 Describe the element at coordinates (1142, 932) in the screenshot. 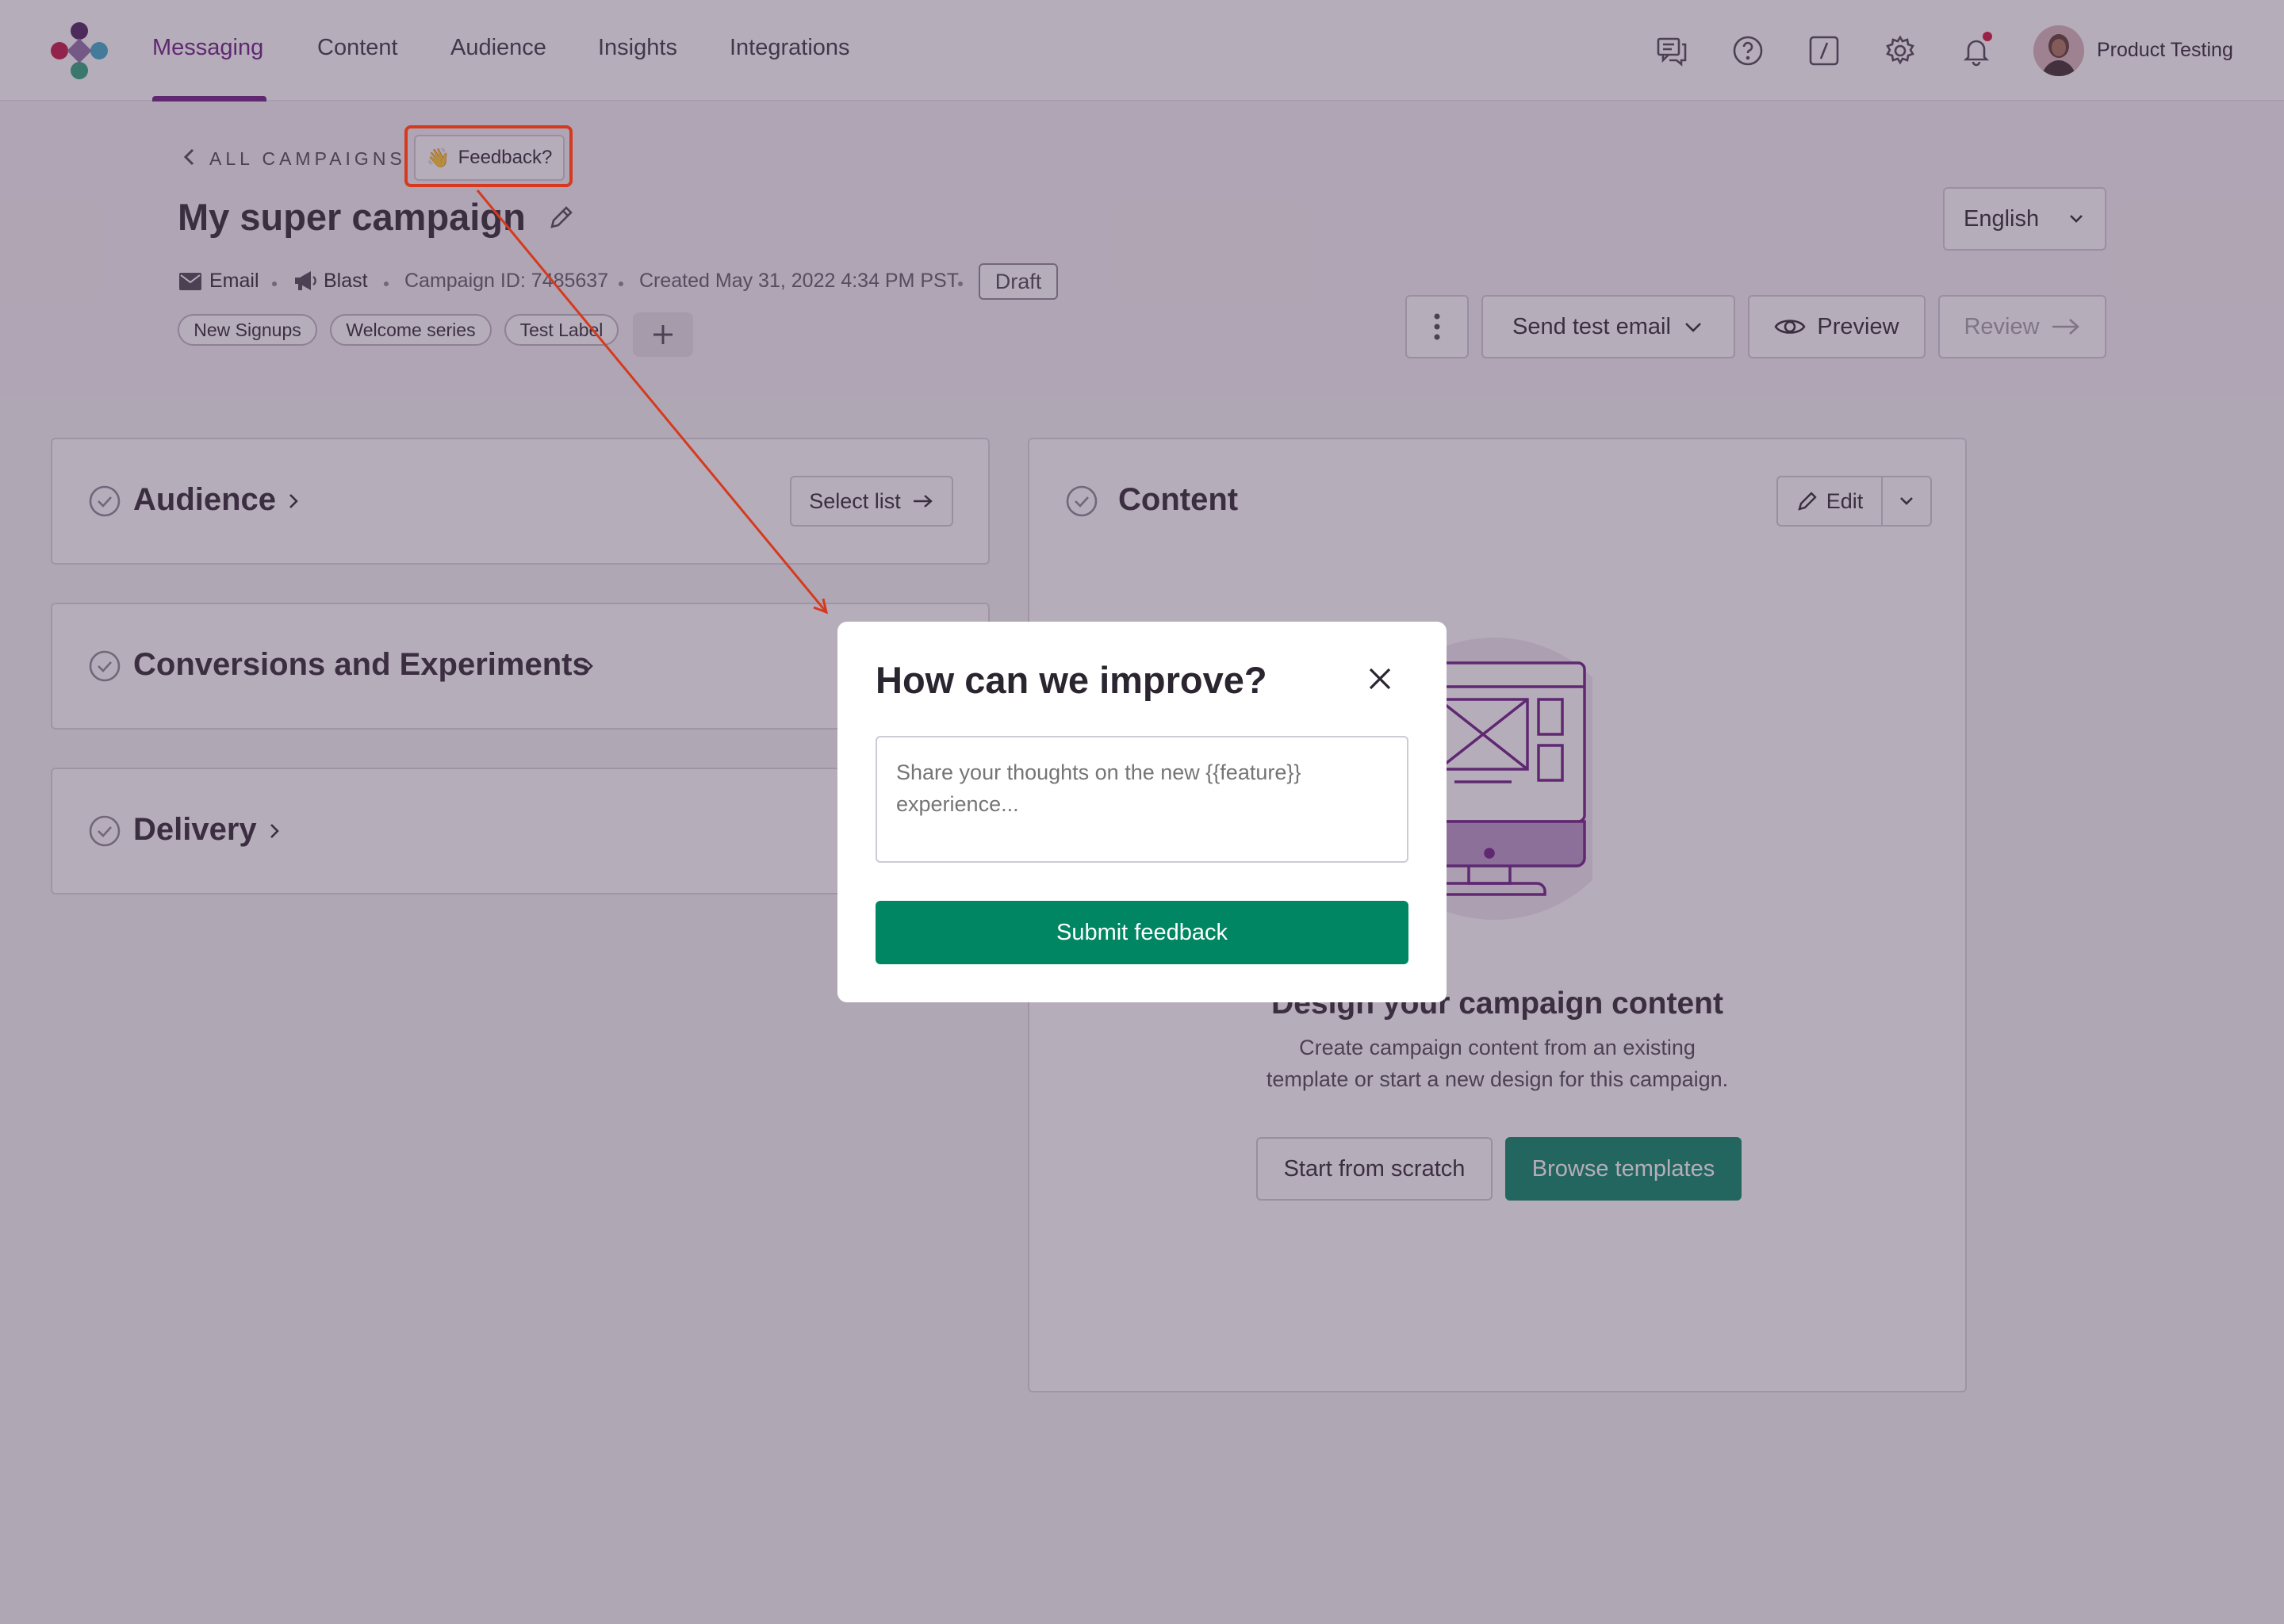

I see `submit-feedback-button: Submit feedback` at that location.